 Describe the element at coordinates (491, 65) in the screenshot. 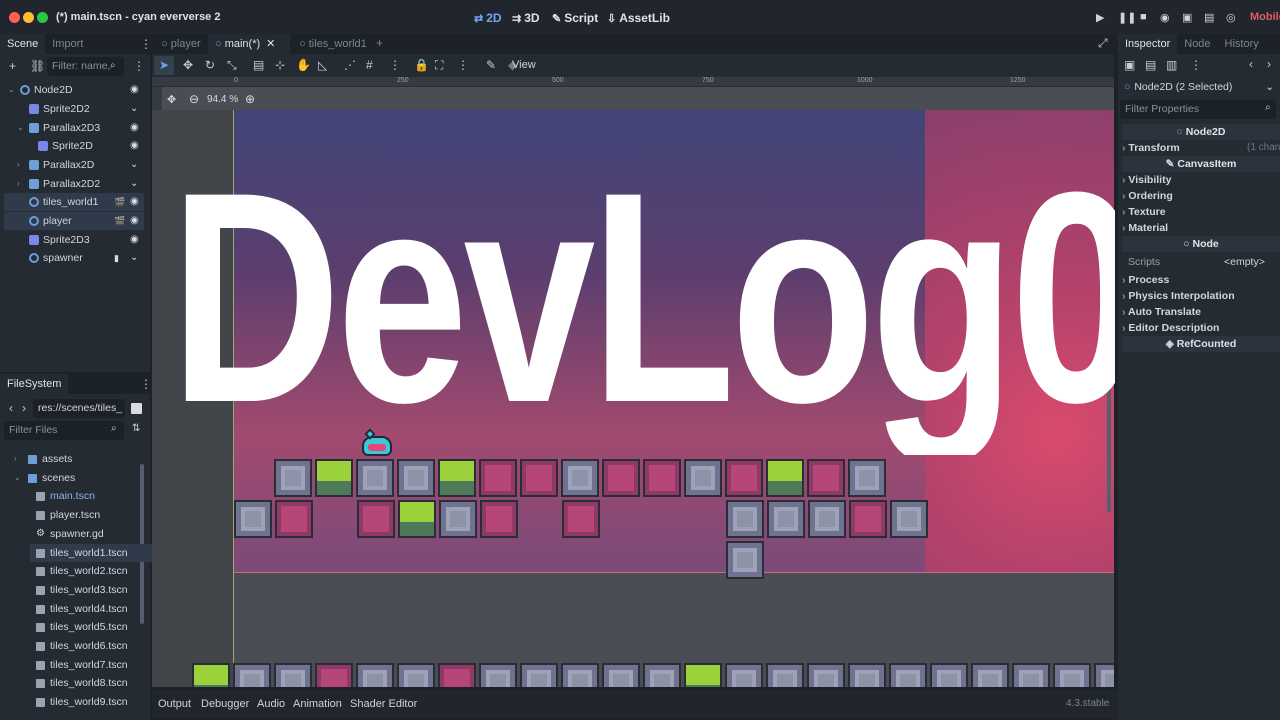

I see `wrench-icon: ✎` at that location.